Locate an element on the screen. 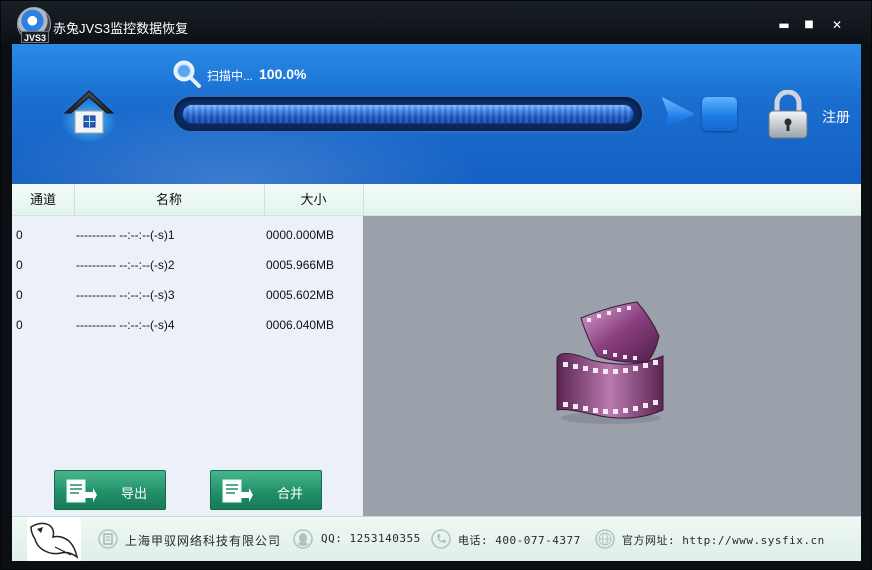 Image resolution: width=872 pixels, height=570 pixels. qq-number: QQ: 1253140355 is located at coordinates (371, 538).